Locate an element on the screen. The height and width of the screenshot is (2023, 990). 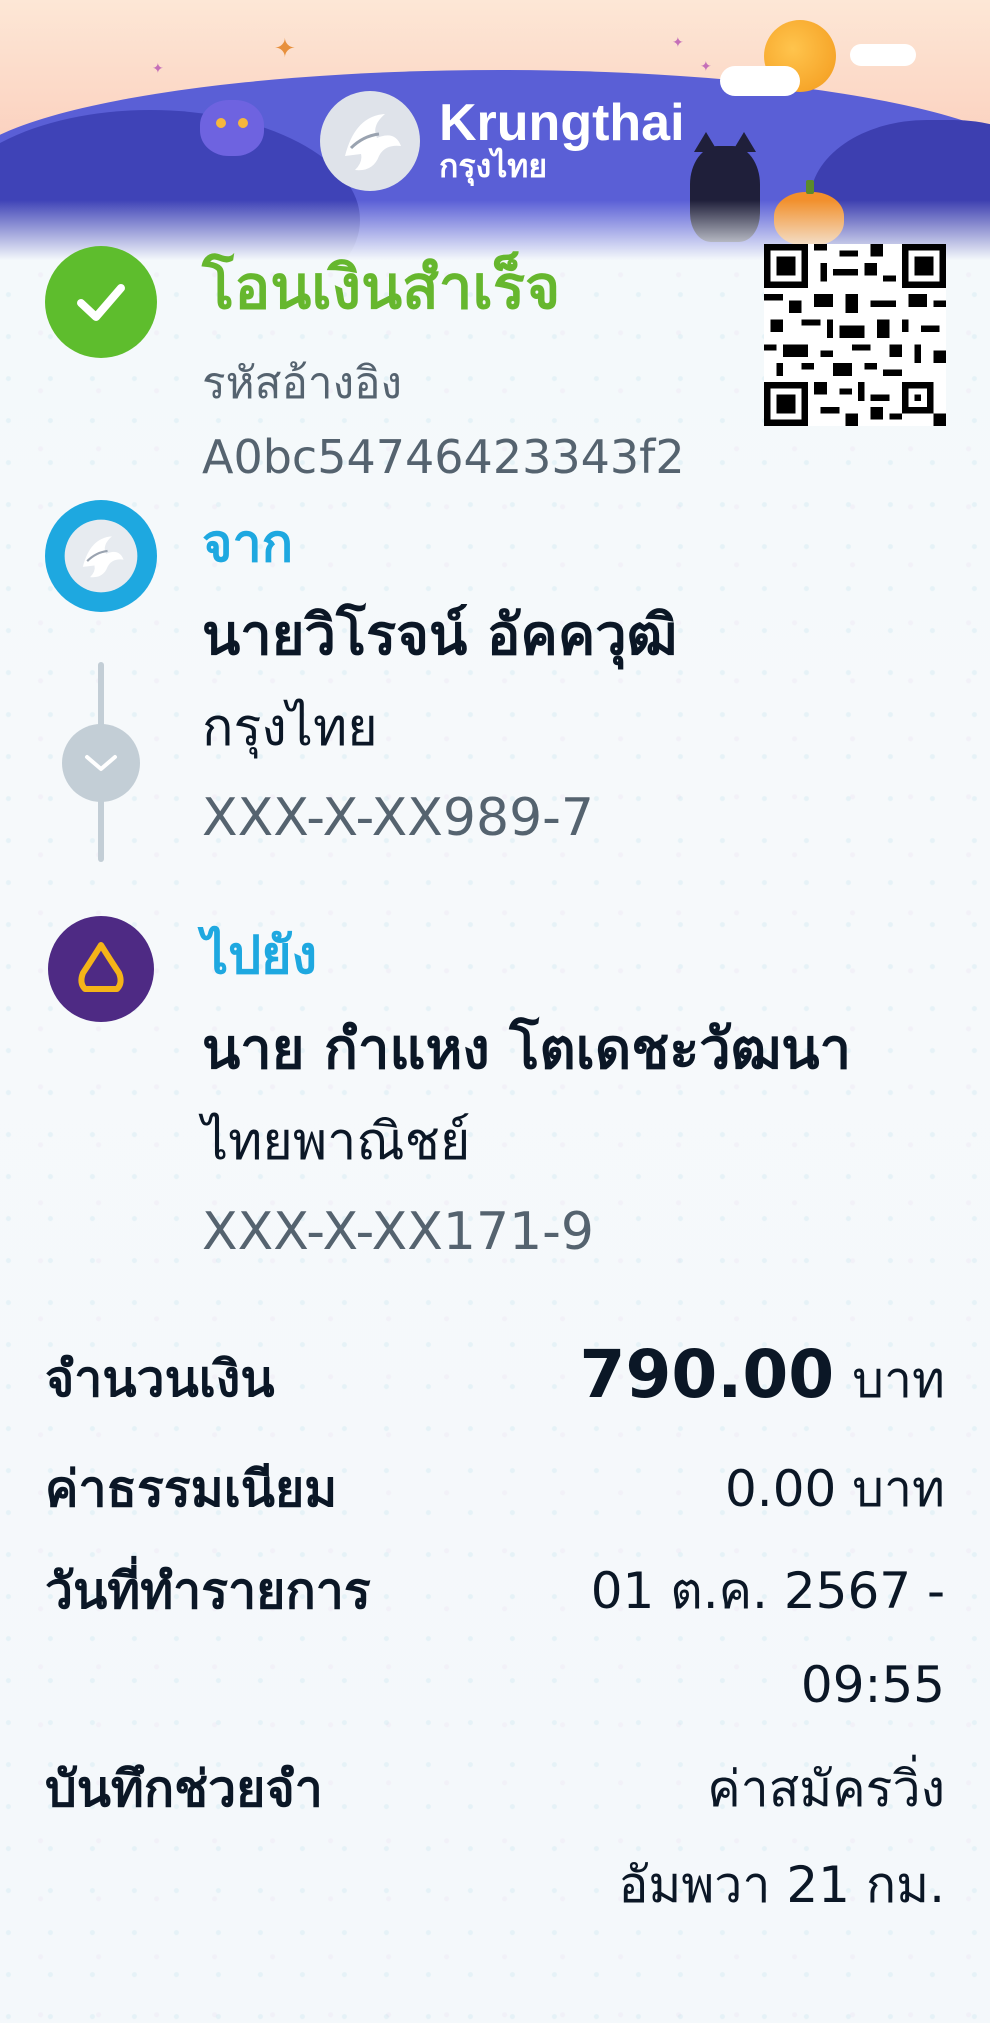
from-name: นายวิโรจน์ อัคควุฒิ is located at coordinates (440, 635).